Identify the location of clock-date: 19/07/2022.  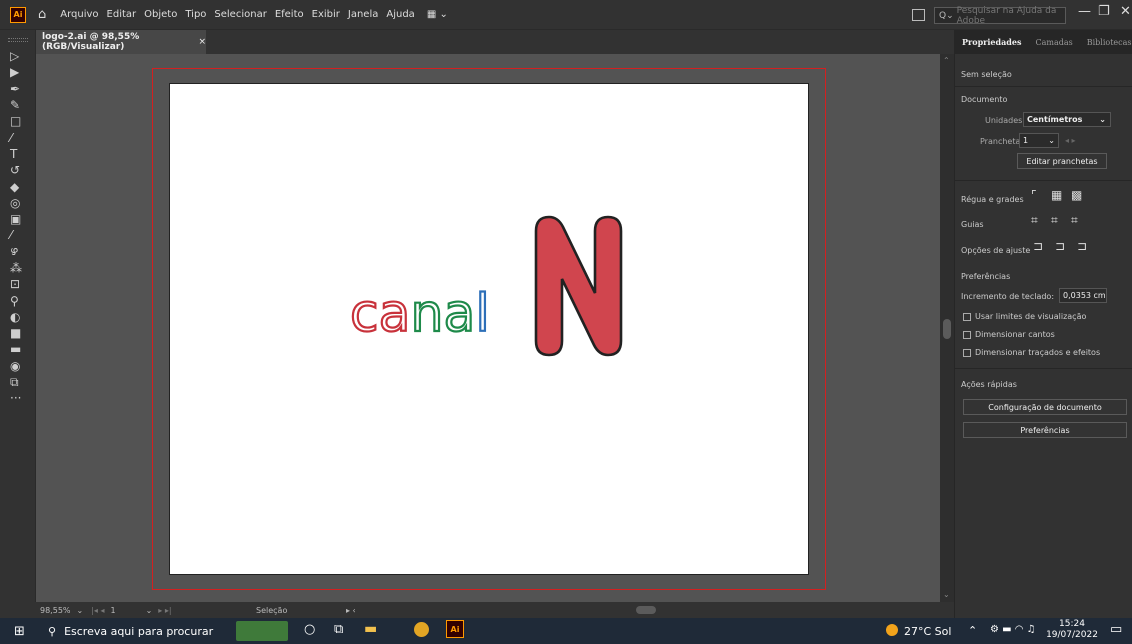
(1072, 635).